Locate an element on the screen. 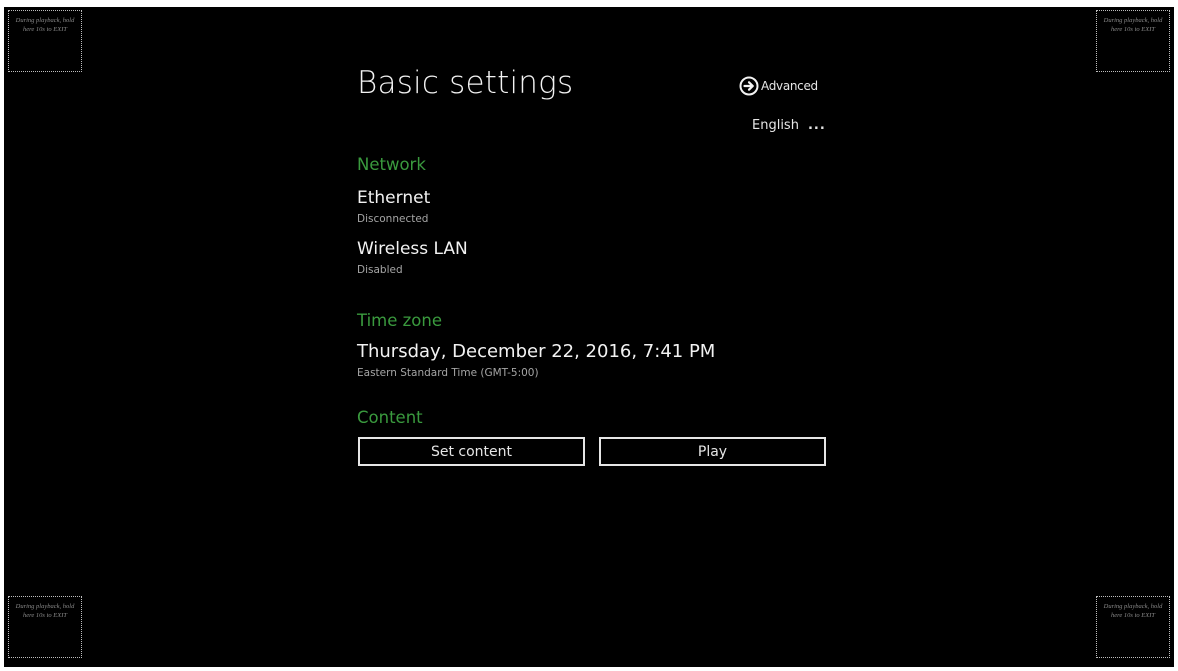 The height and width of the screenshot is (671, 1178). exit-hotspot-top-right: During playback, hold here 10s to EXIT is located at coordinates (1133, 41).